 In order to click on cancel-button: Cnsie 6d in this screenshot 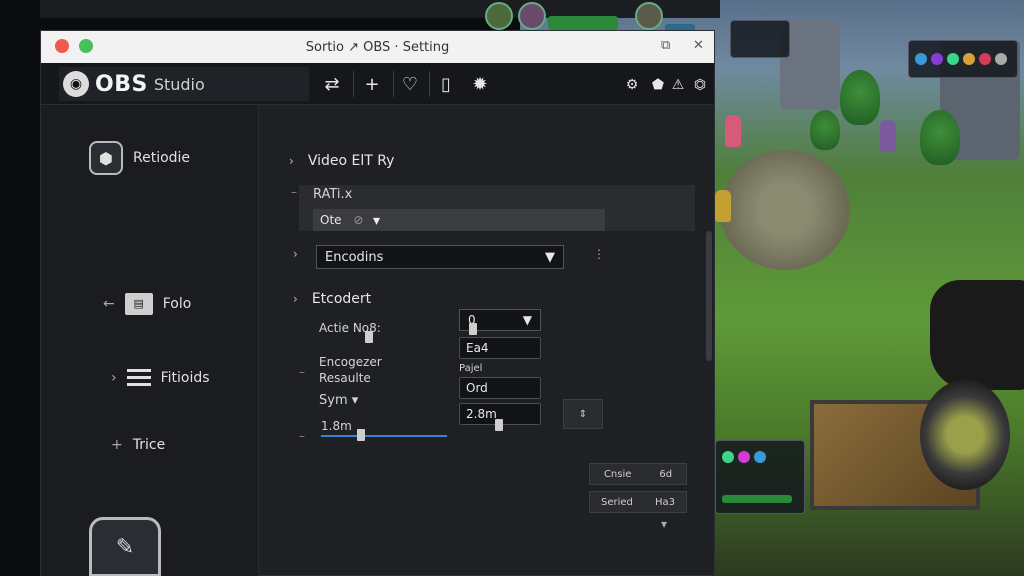, I will do `click(638, 474)`.